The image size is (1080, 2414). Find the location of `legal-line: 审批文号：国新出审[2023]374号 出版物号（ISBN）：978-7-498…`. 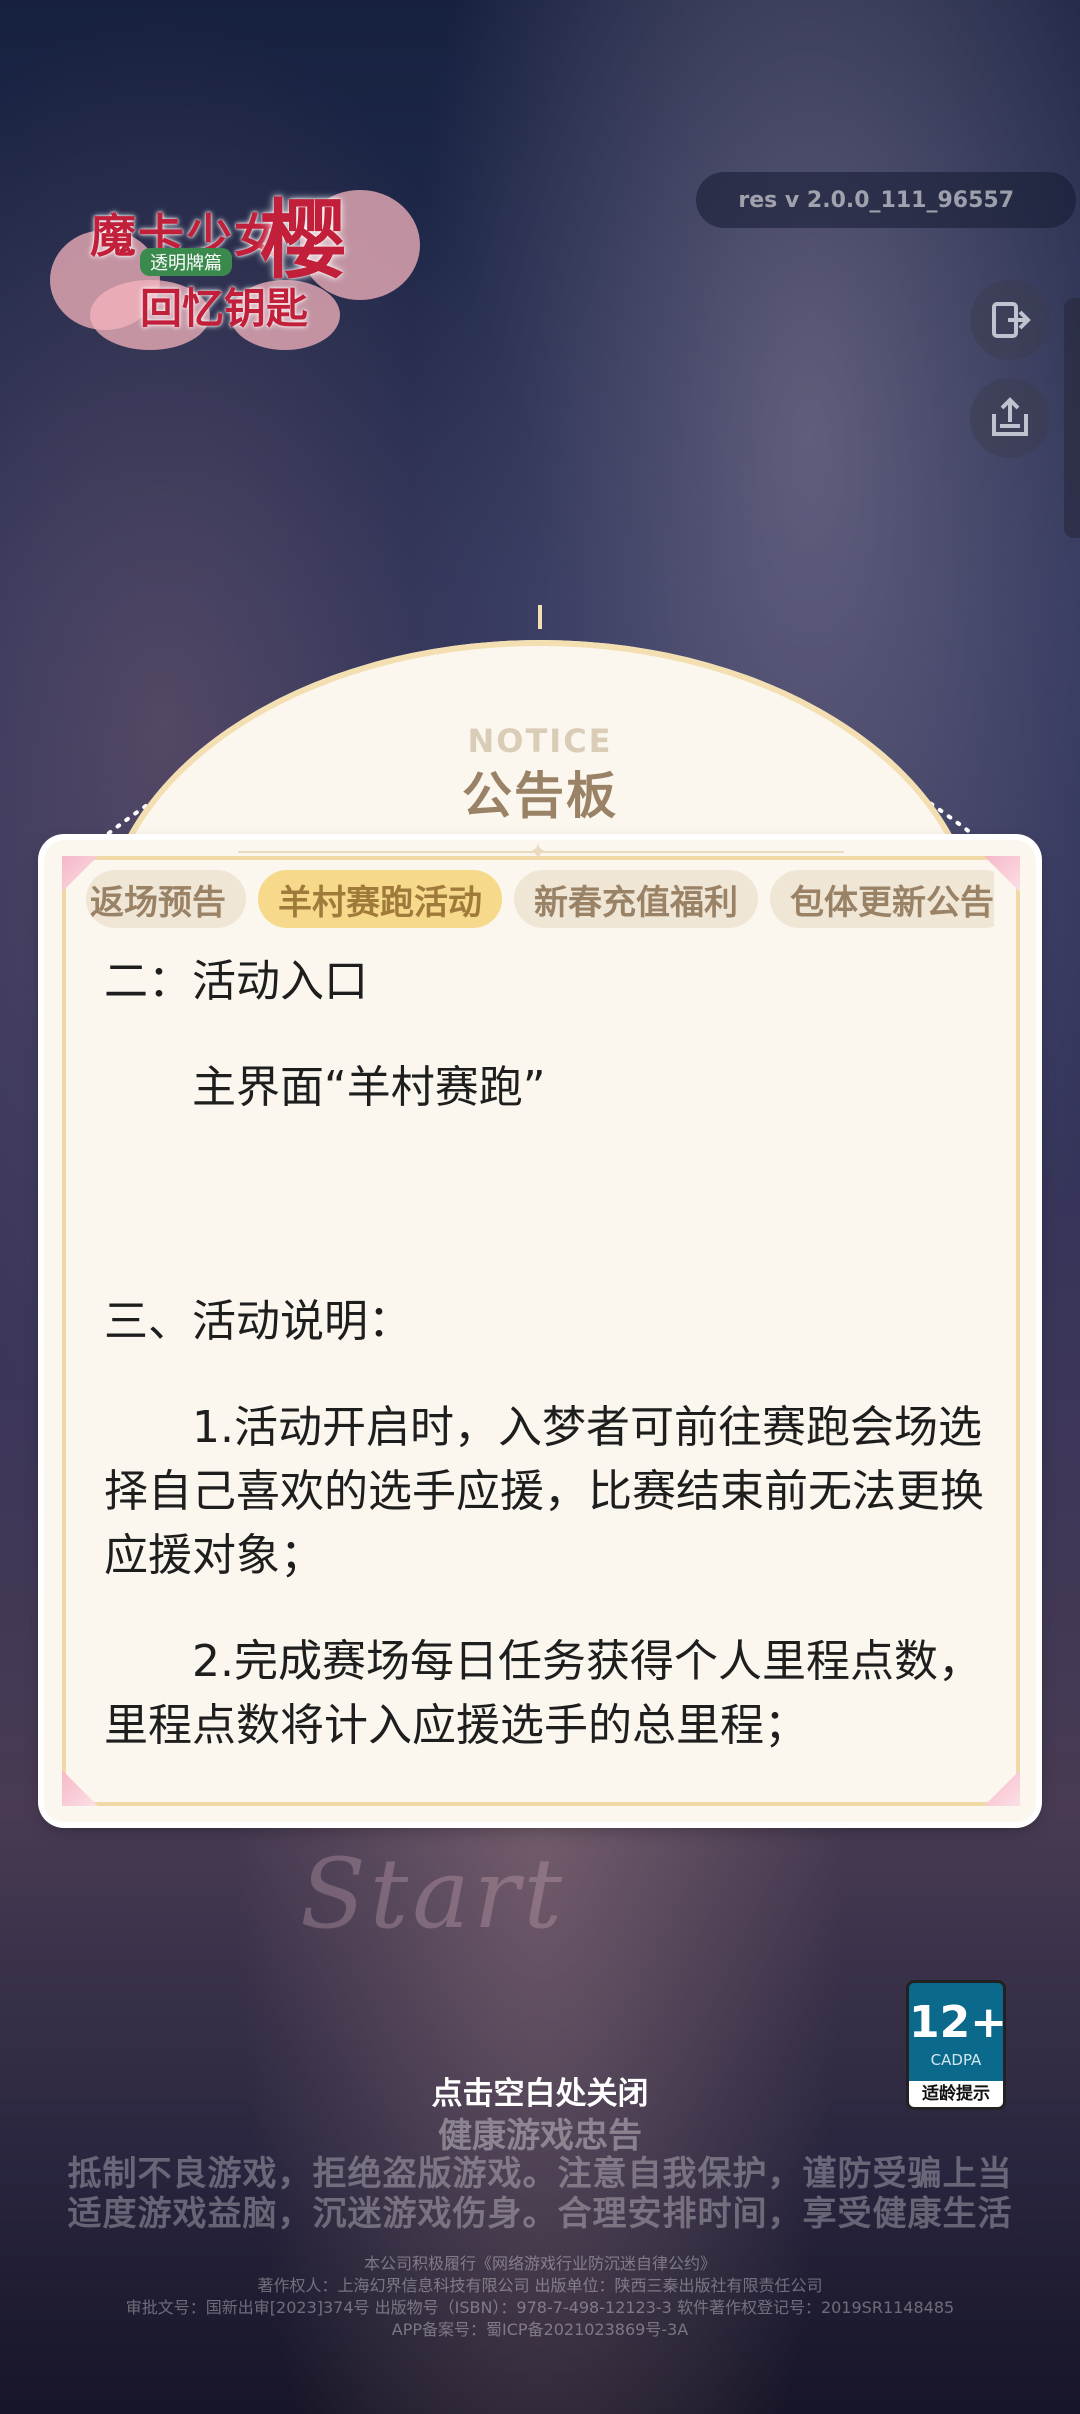

legal-line: 审批文号：国新出审[2023]374号 出版物号（ISBN）：978-7-498… is located at coordinates (540, 2307).